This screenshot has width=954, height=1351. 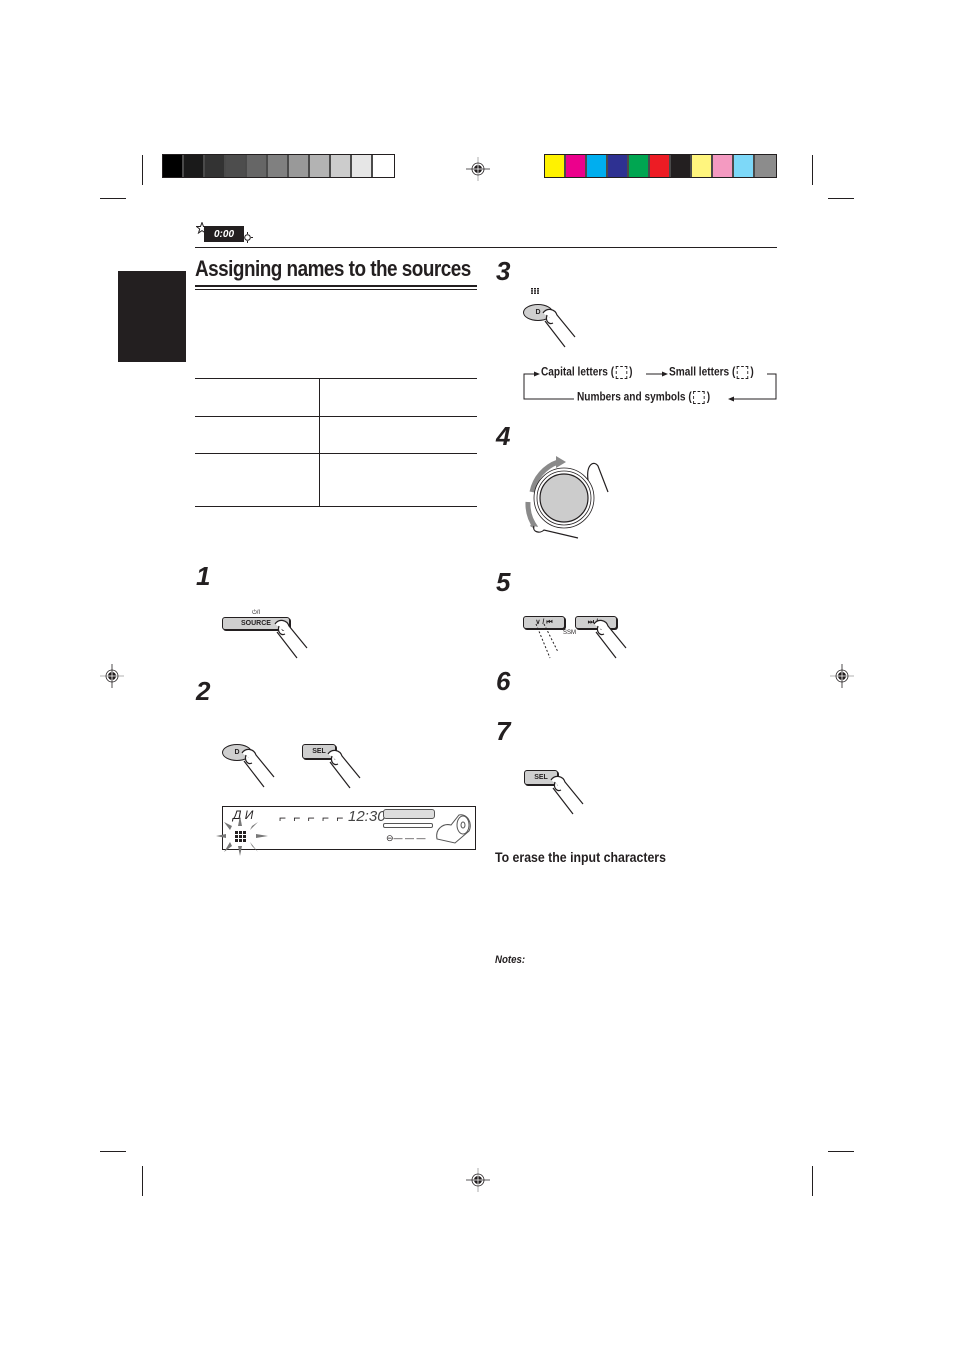 What do you see at coordinates (203, 691) in the screenshot?
I see `step-number-2: 2` at bounding box center [203, 691].